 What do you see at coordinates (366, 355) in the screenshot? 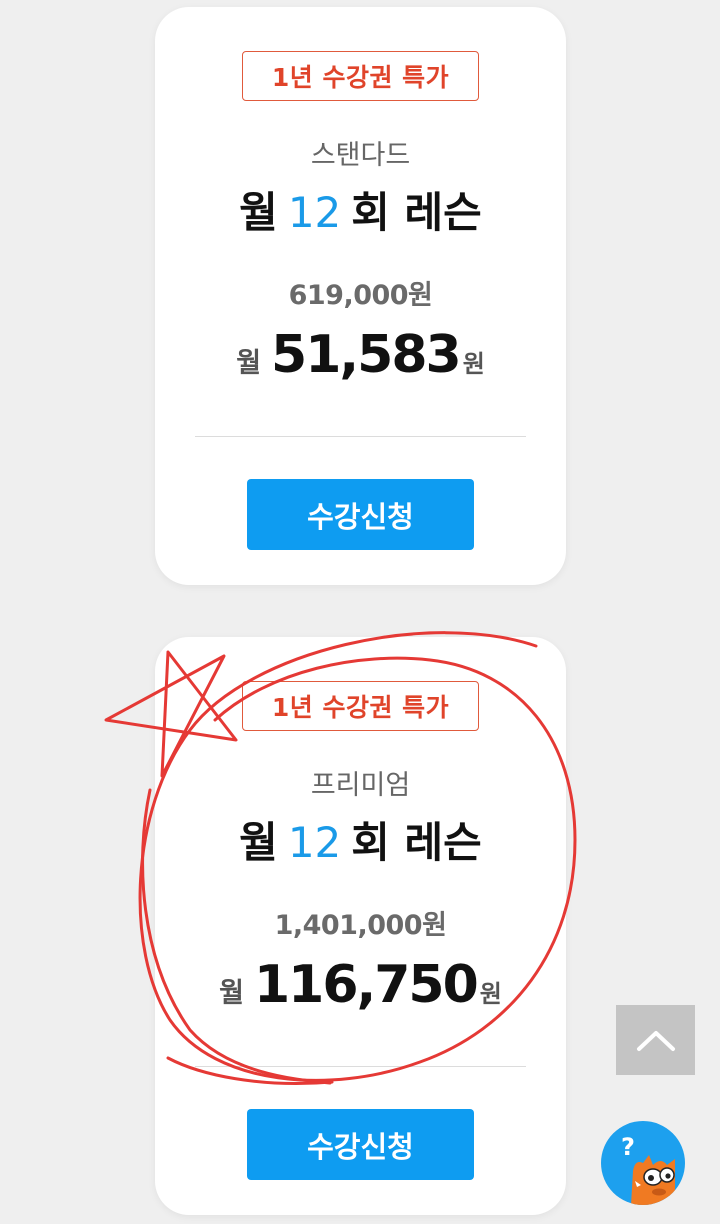
I see `monthly-amount: 51,583` at bounding box center [366, 355].